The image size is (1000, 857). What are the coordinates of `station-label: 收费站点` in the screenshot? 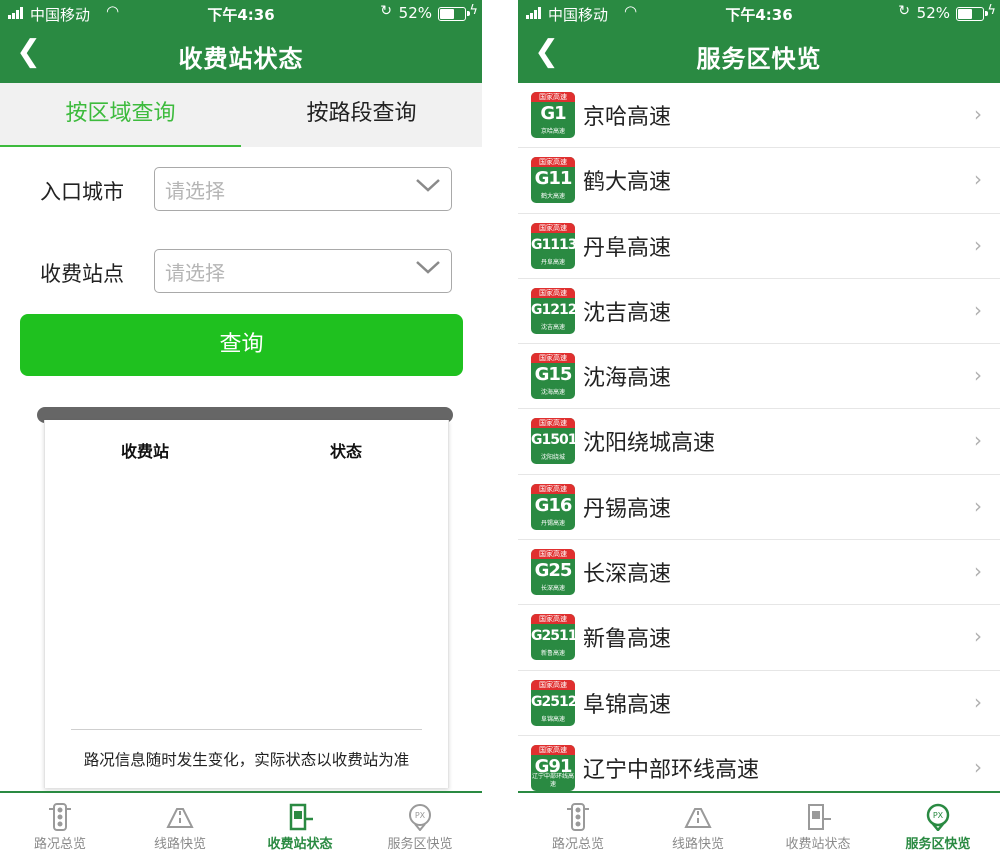 It's located at (82, 274).